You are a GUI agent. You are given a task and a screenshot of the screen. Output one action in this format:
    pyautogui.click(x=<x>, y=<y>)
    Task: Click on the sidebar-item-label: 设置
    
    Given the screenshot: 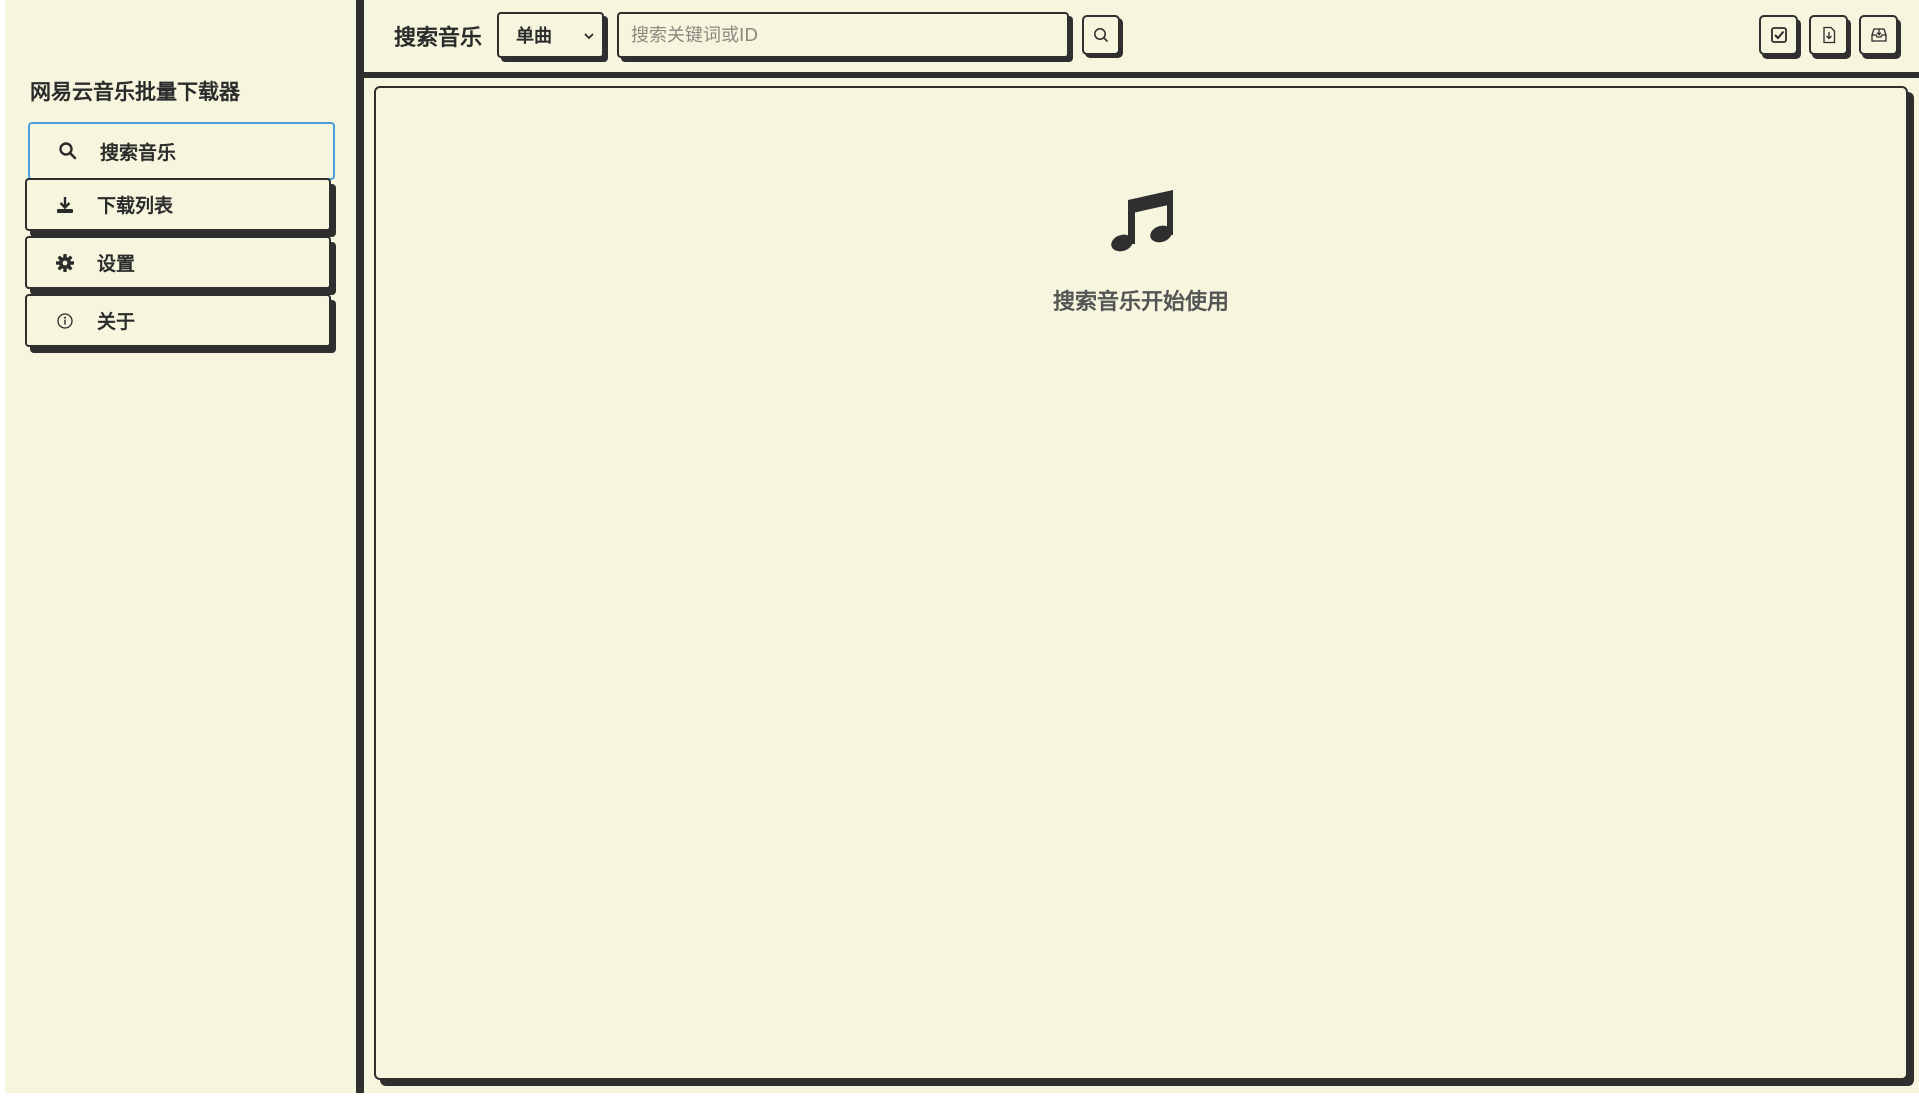 What is the action you would take?
    pyautogui.click(x=116, y=264)
    